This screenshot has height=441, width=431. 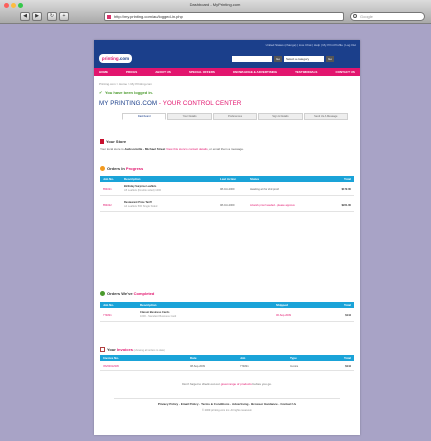 I want to click on invoice-number-link: INV00012345, so click(x=111, y=367).